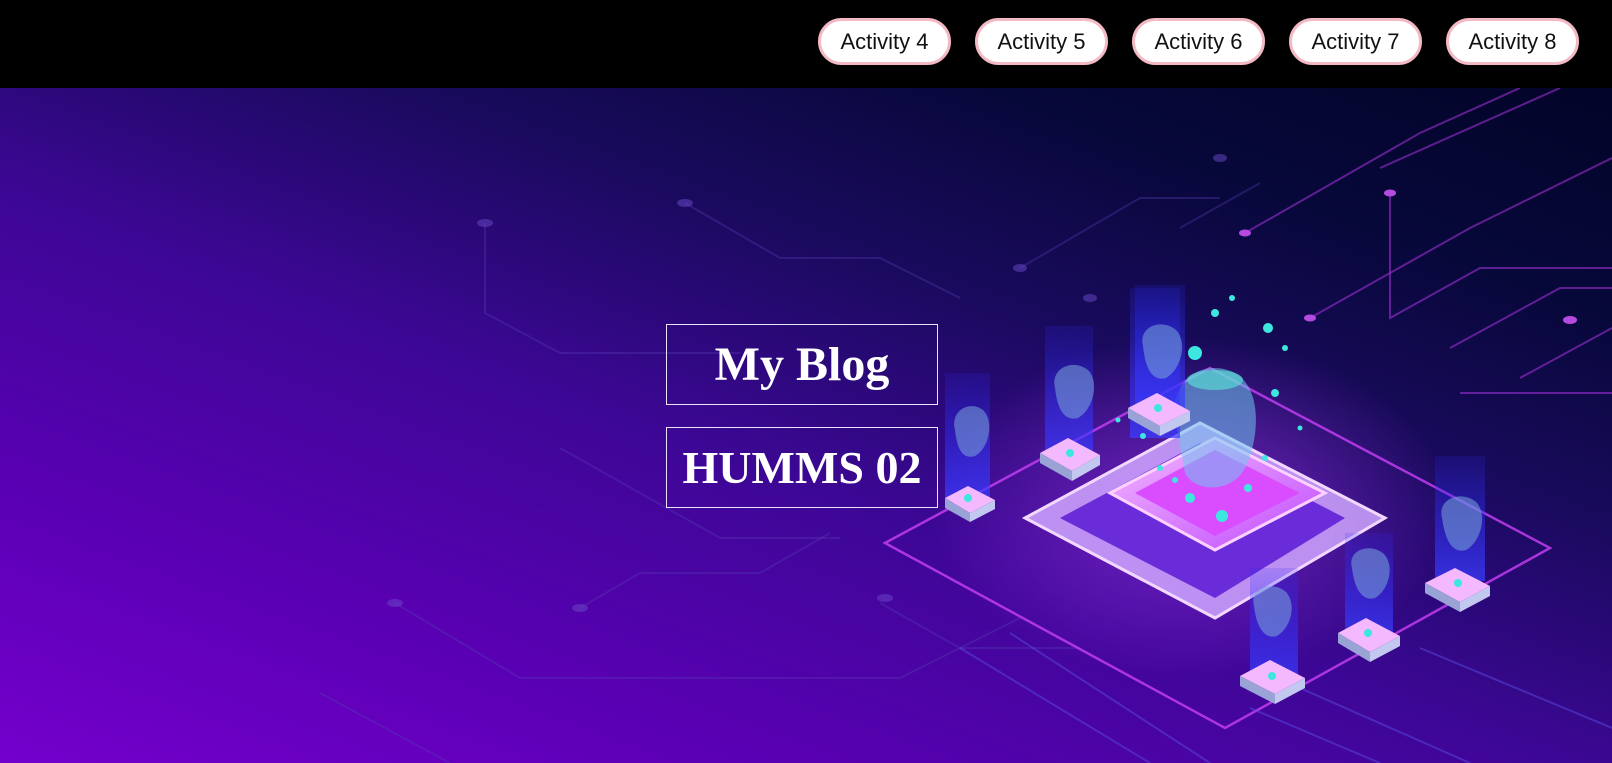 The width and height of the screenshot is (1612, 763). I want to click on nav-activity-8-button: Activity 8, so click(1512, 41).